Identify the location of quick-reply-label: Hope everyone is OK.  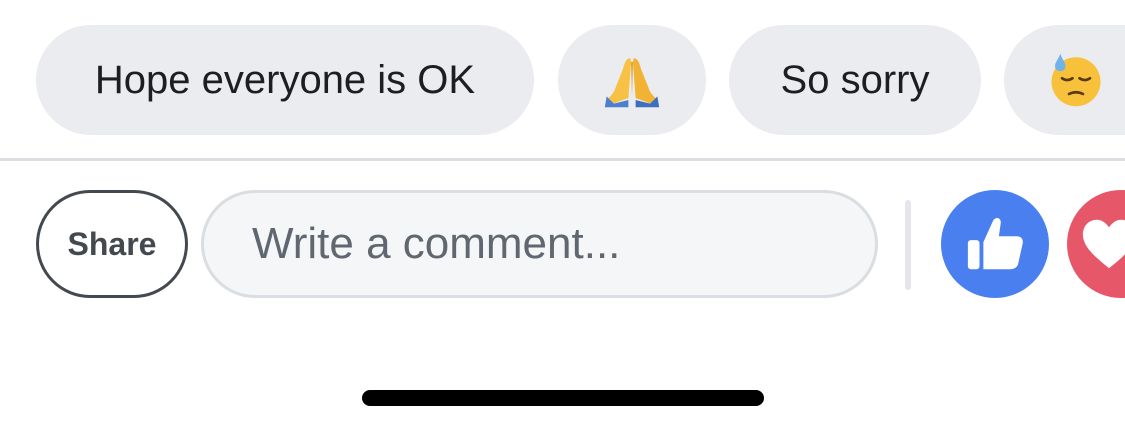
(285, 79).